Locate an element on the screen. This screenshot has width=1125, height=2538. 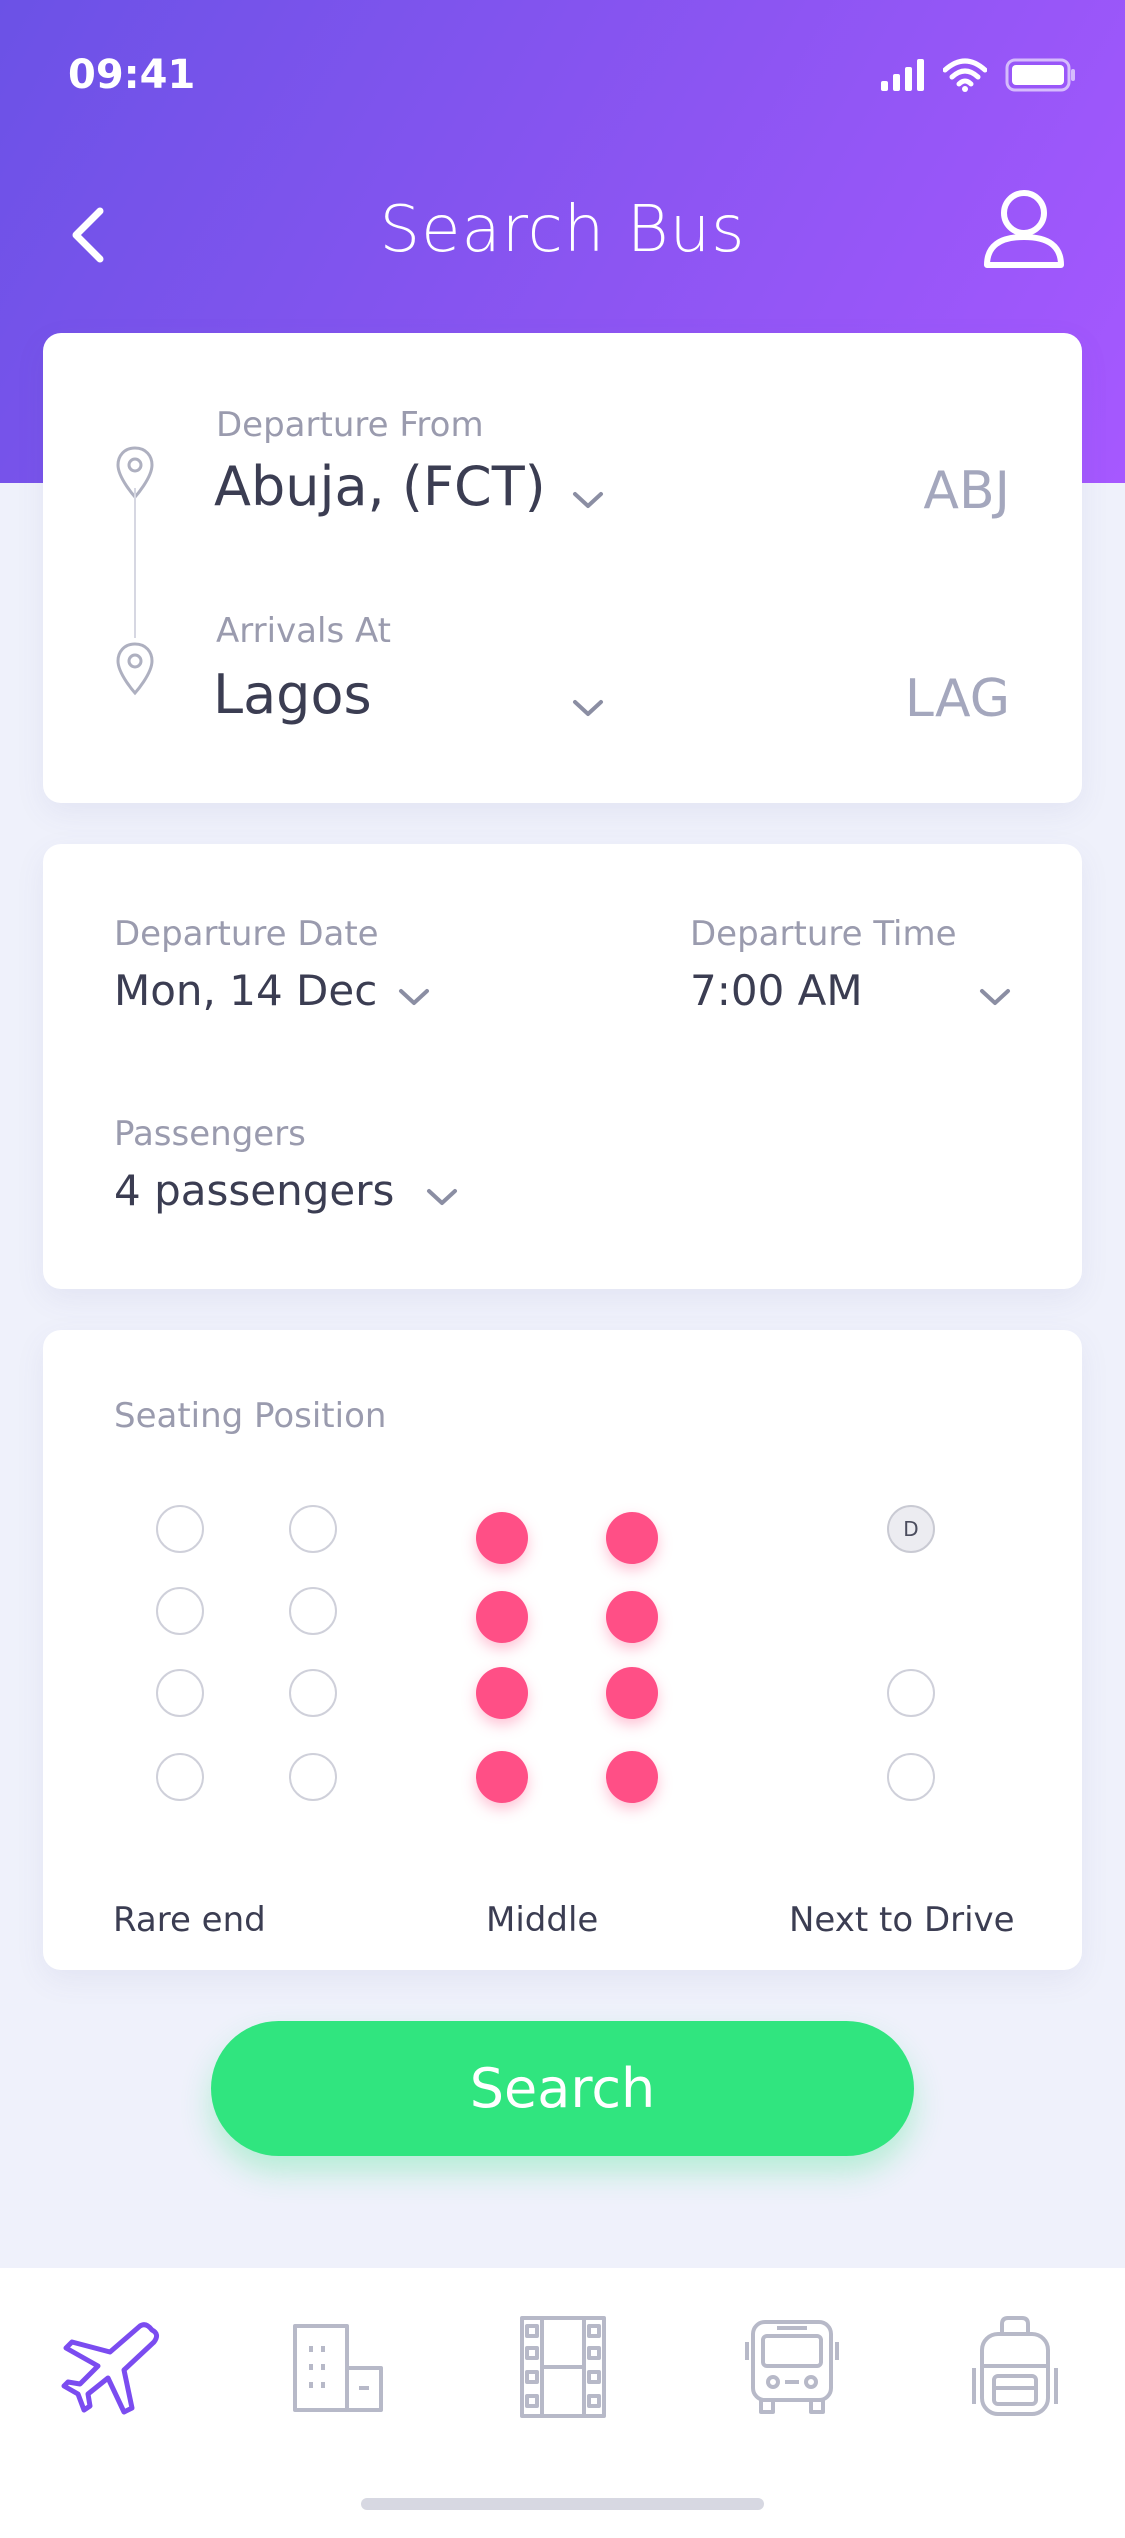
seat-label-middle: Middle is located at coordinates (542, 1920).